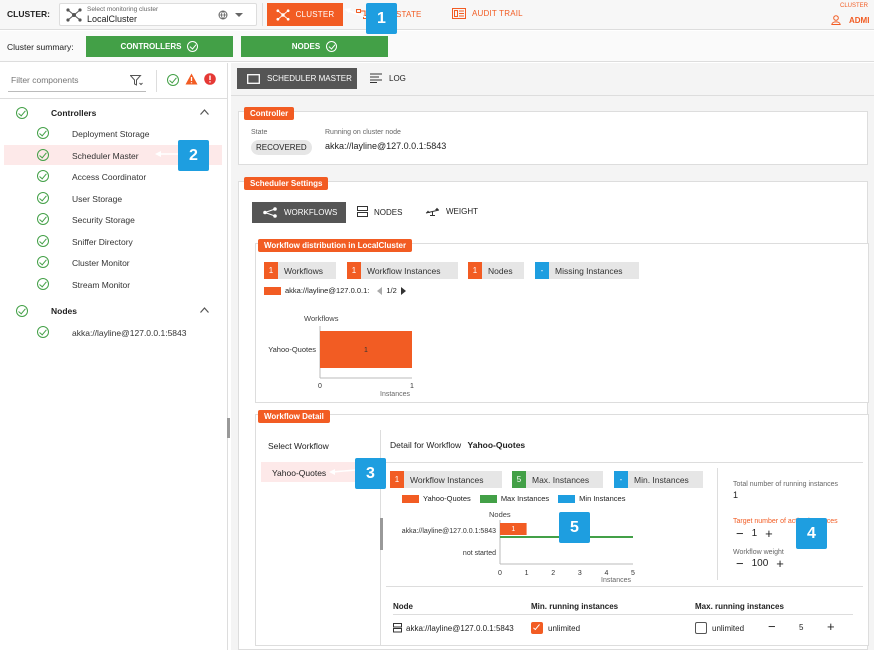 The width and height of the screenshot is (874, 650). Describe the element at coordinates (309, 78) in the screenshot. I see `tab-scheduler-label: SCHEDULER MASTER` at that location.